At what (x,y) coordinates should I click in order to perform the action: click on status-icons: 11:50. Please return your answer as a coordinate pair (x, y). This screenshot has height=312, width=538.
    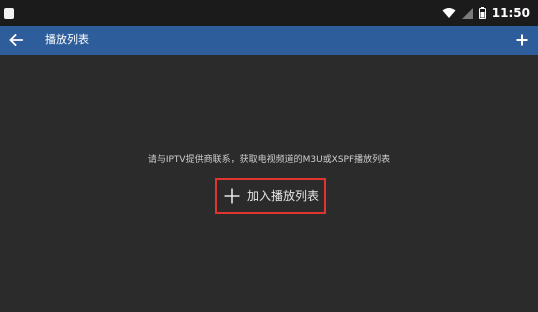
    Looking at the image, I should click on (486, 13).